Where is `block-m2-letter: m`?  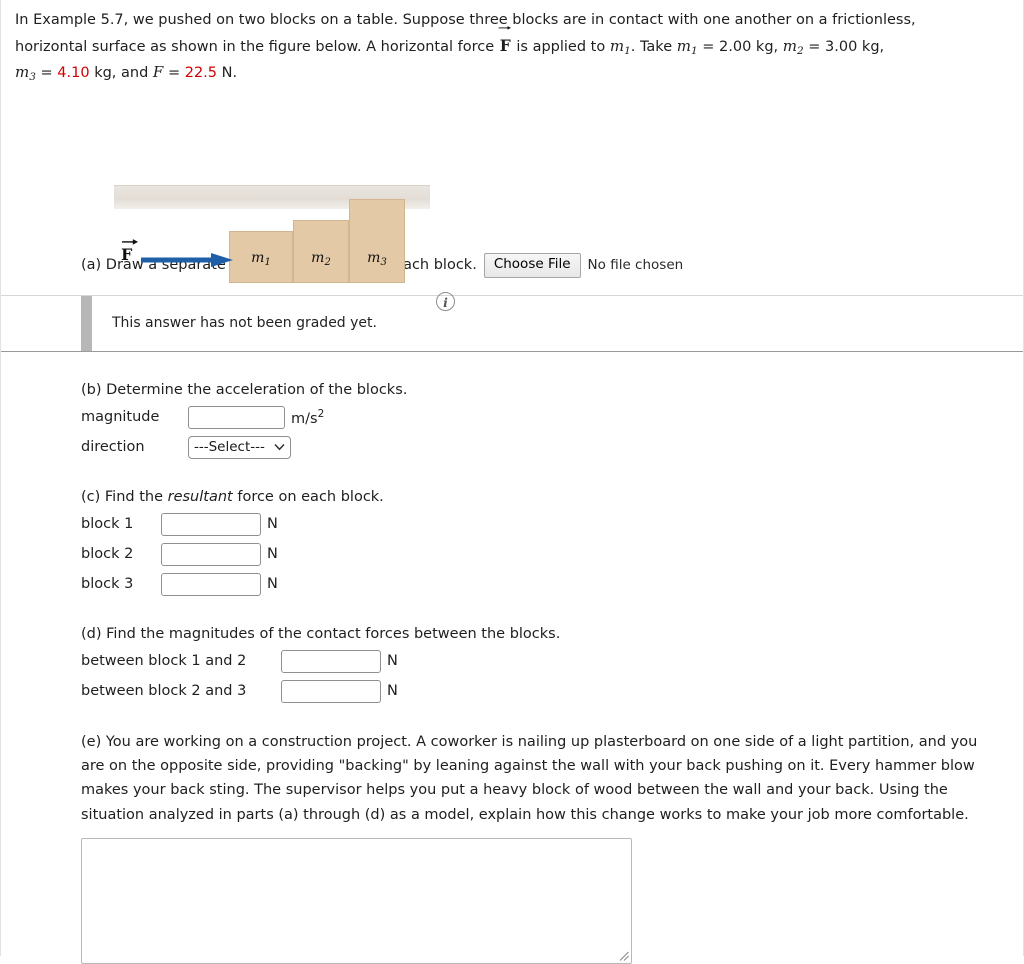 block-m2-letter: m is located at coordinates (318, 258).